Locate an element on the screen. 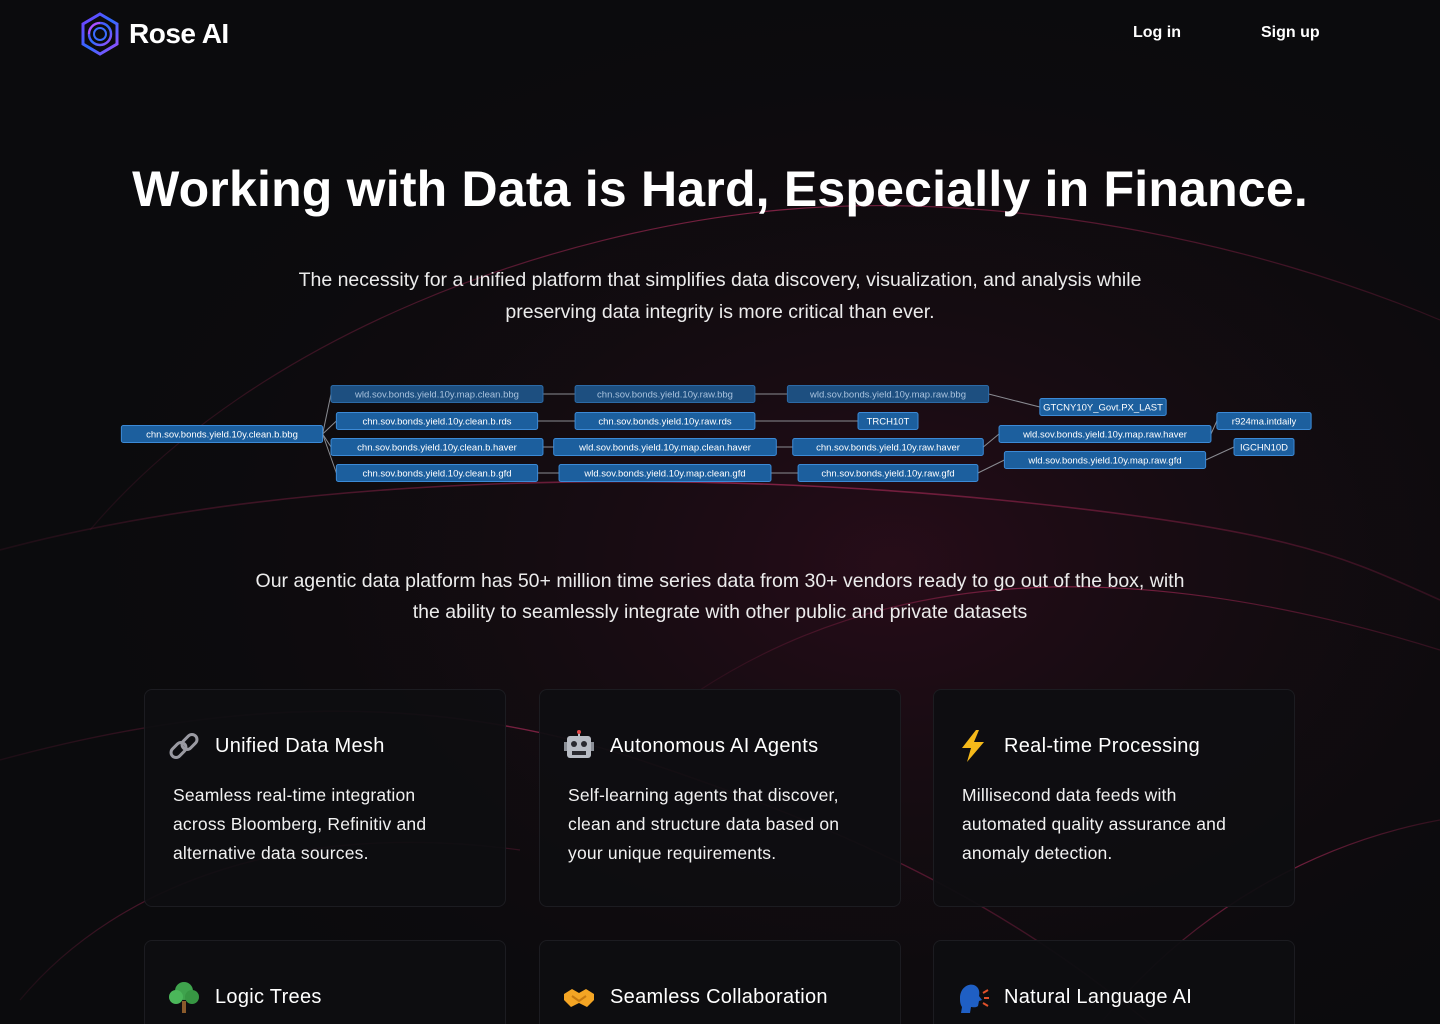  feature-desc-line: Seamless real-time integration is located at coordinates (294, 795).